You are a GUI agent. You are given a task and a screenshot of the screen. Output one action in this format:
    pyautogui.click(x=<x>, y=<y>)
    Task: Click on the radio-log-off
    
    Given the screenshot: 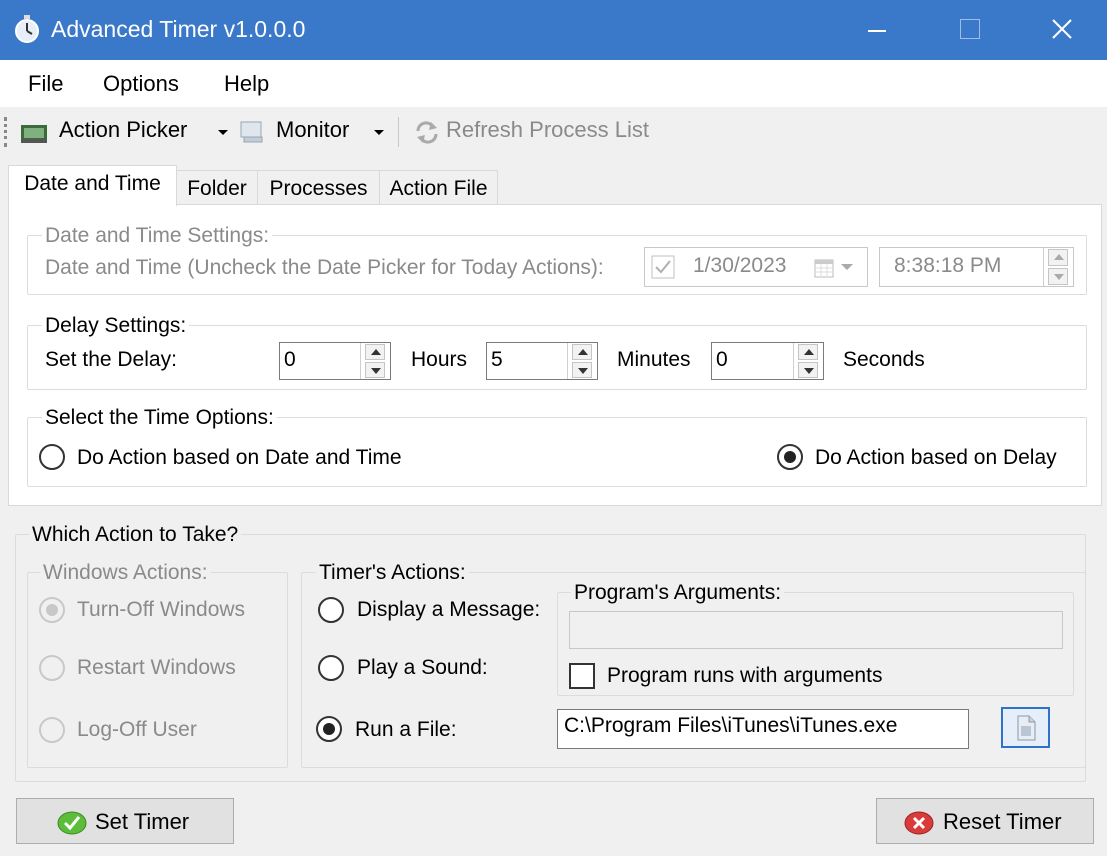 What is the action you would take?
    pyautogui.click(x=52, y=730)
    